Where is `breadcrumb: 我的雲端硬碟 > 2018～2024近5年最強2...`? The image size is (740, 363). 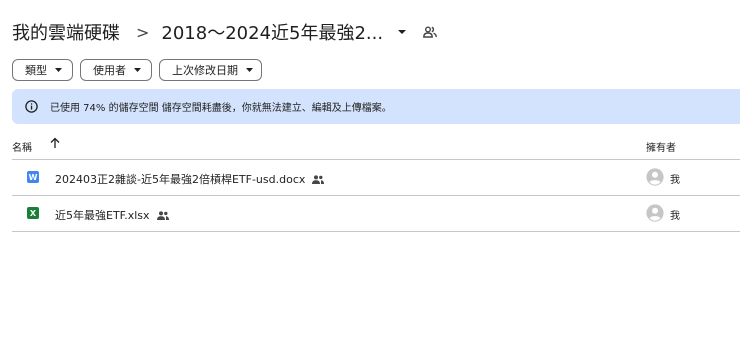 breadcrumb: 我的雲端硬碟 > 2018～2024近5年最強2... is located at coordinates (226, 32).